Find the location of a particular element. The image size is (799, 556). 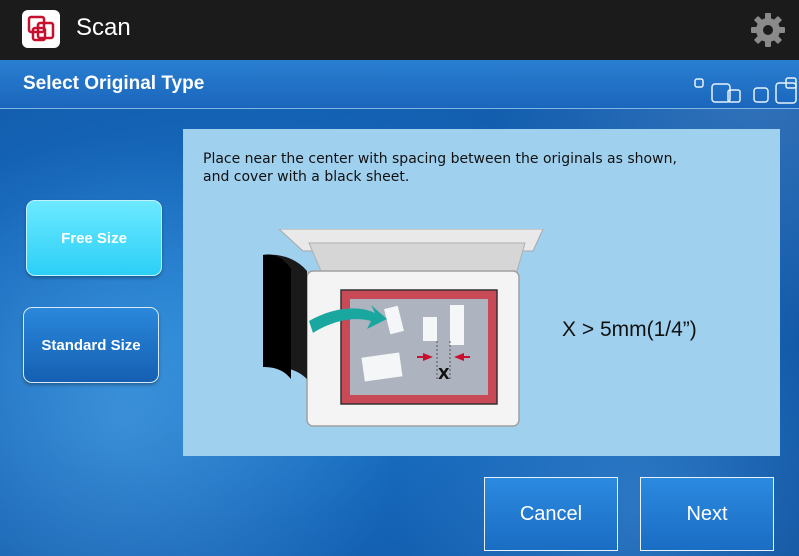

next-label: Next is located at coordinates (707, 513).